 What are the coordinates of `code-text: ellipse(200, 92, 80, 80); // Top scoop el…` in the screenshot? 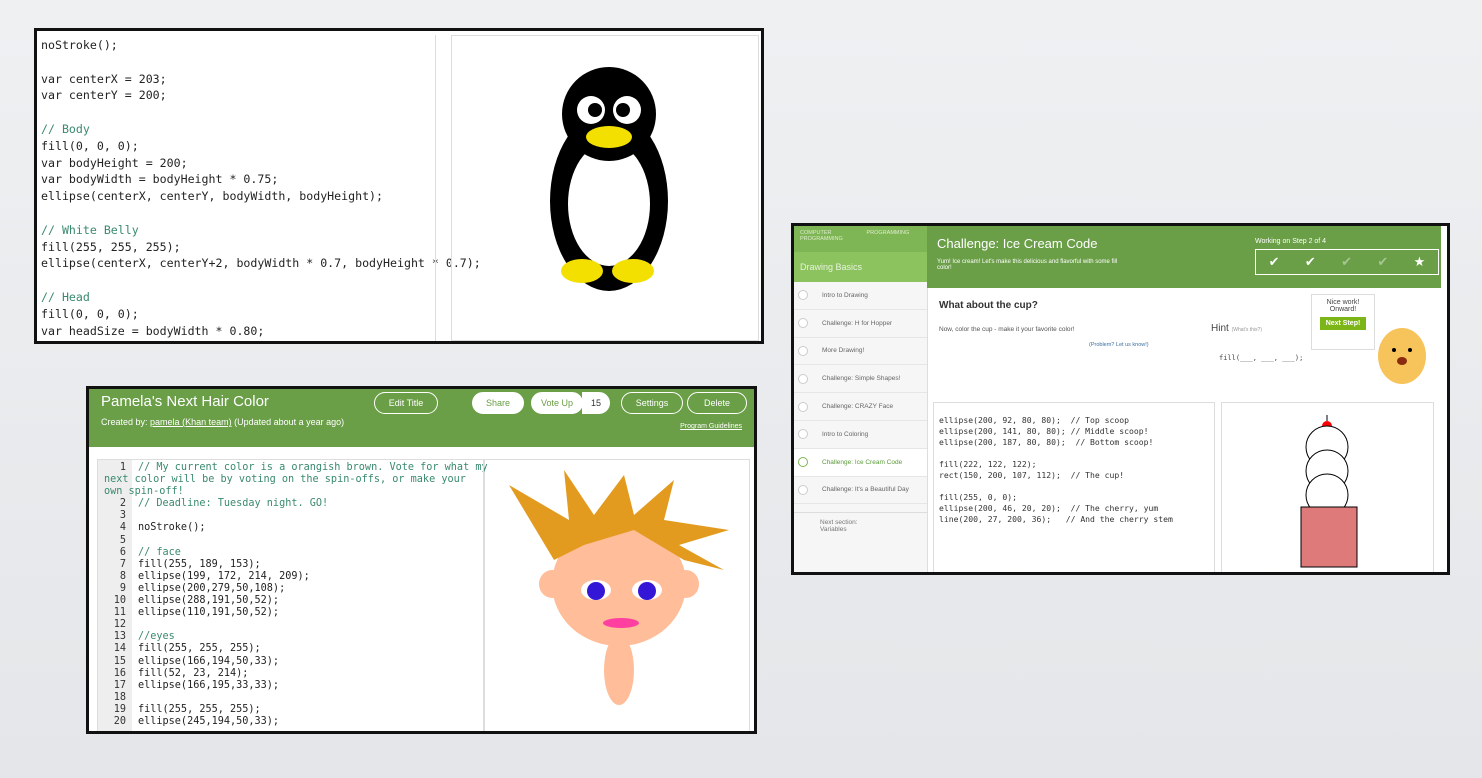 It's located at (1056, 470).